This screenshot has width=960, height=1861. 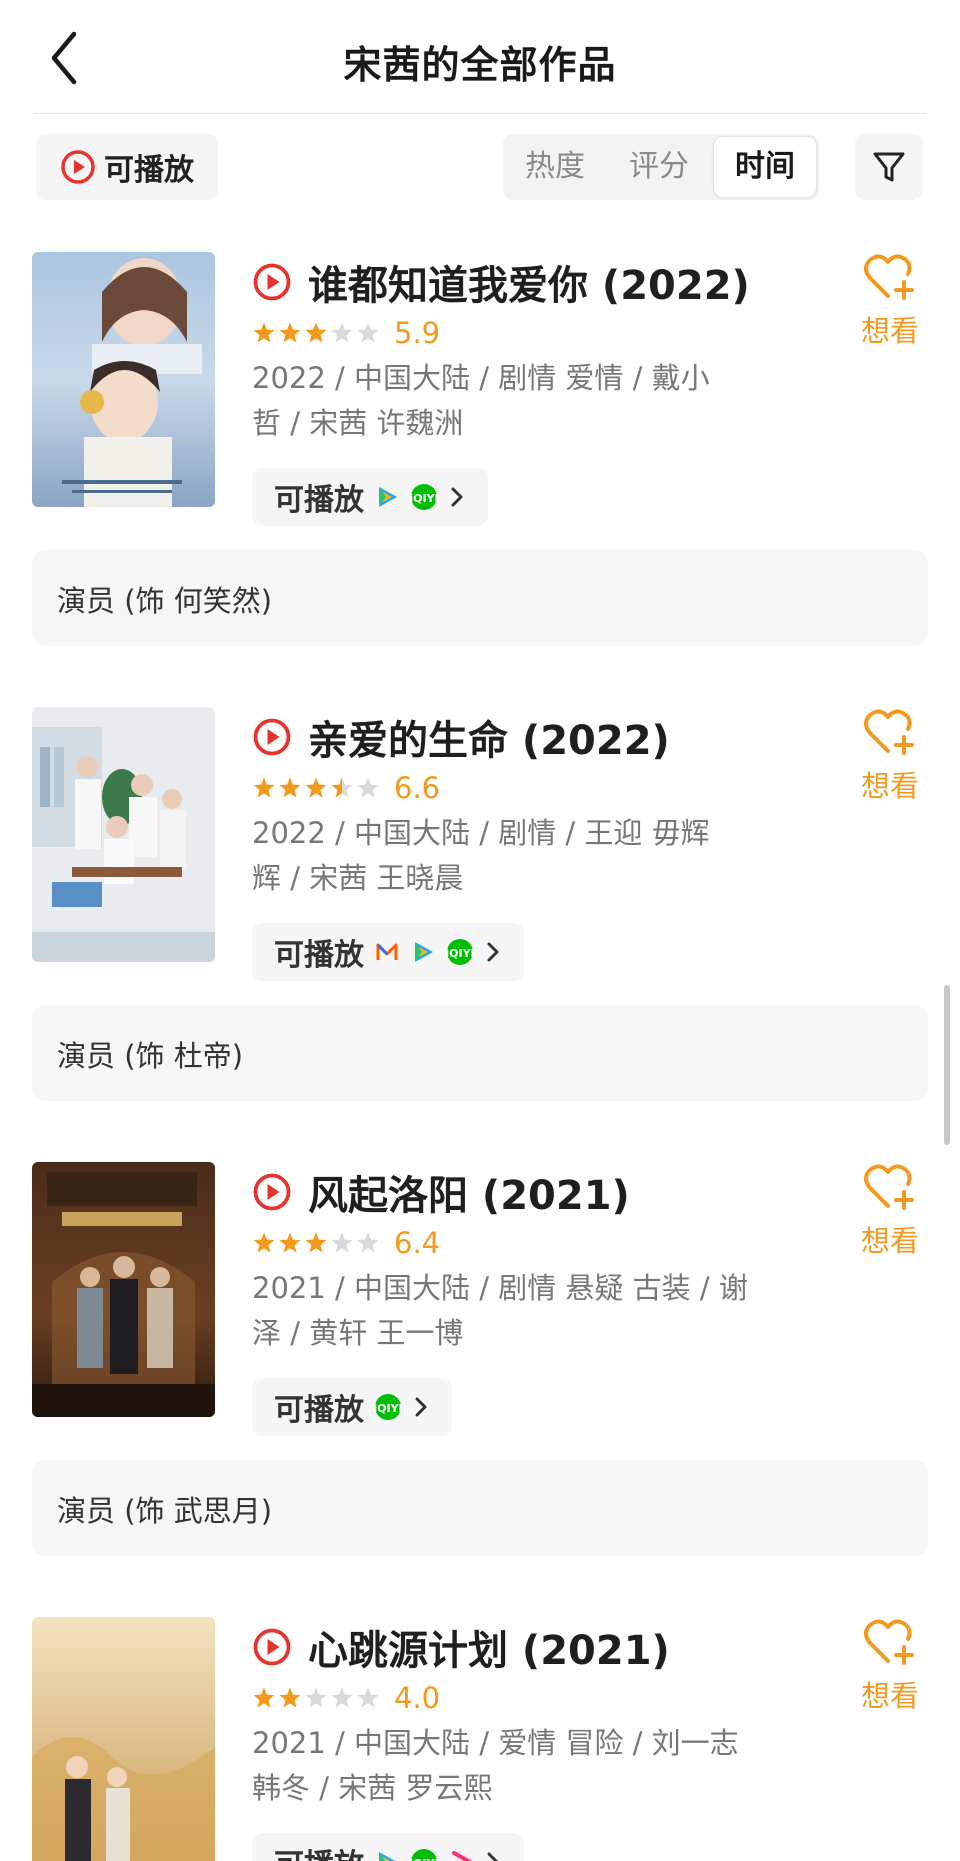 What do you see at coordinates (947, 1065) in the screenshot?
I see `scrollbar-thumb` at bounding box center [947, 1065].